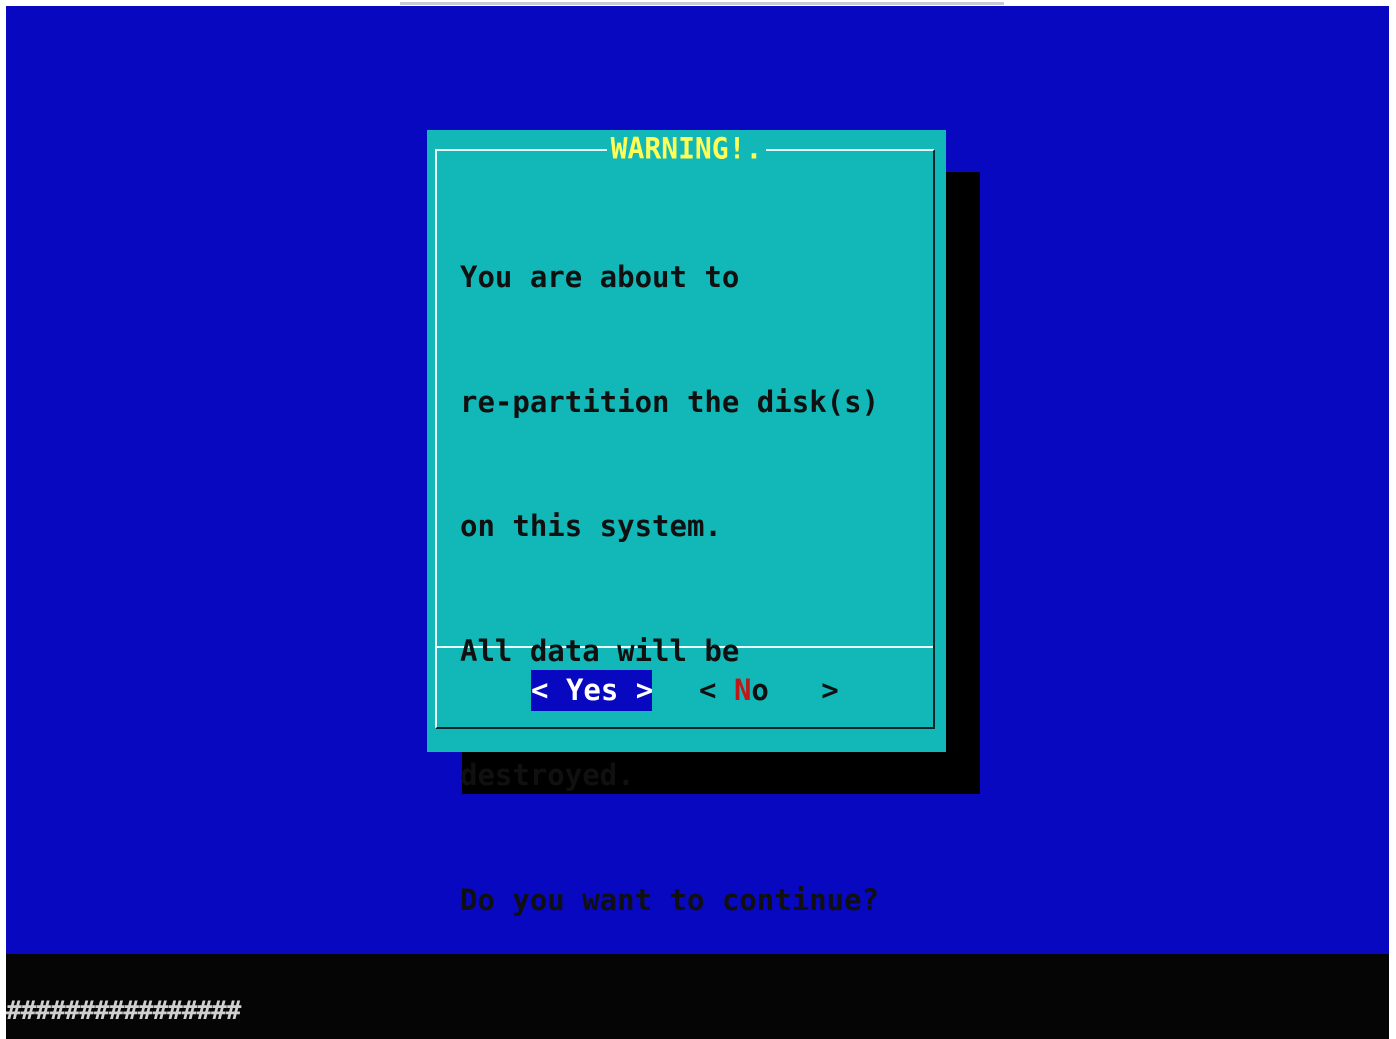 The height and width of the screenshot is (1039, 1396). I want to click on yes-button-label: Yes, so click(592, 690).